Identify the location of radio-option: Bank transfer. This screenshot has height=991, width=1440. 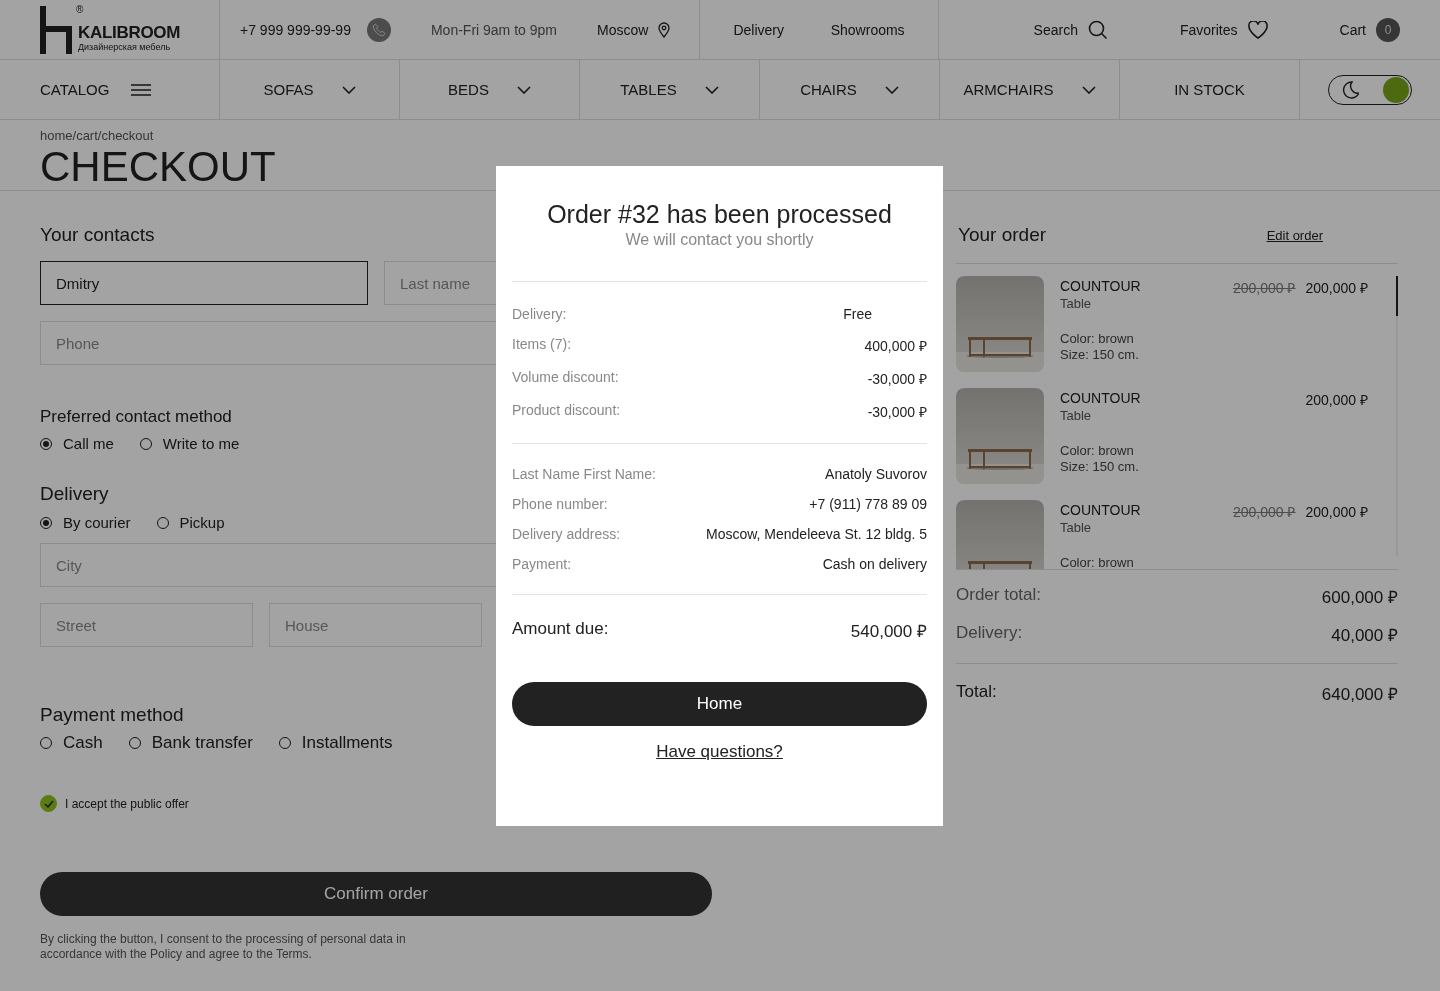
(190, 743).